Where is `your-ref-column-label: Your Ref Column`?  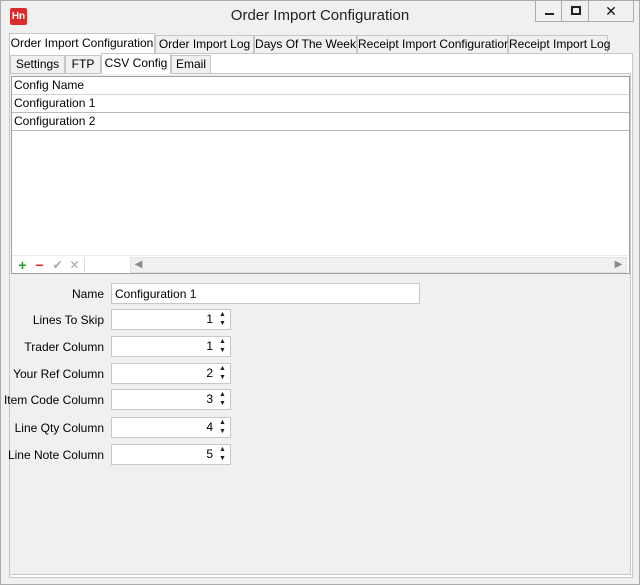
your-ref-column-label: Your Ref Column is located at coordinates (58, 374).